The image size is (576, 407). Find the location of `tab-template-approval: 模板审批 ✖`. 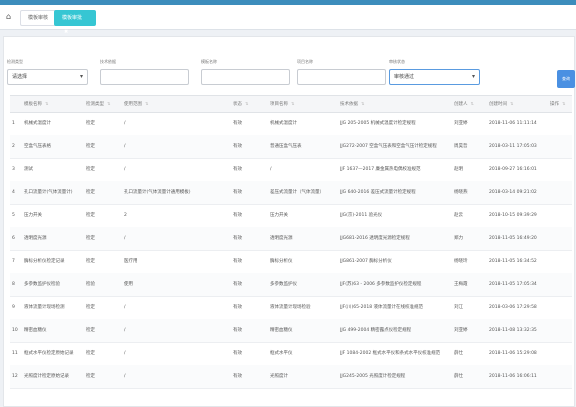

tab-template-approval: 模板审批 ✖ is located at coordinates (75, 22).